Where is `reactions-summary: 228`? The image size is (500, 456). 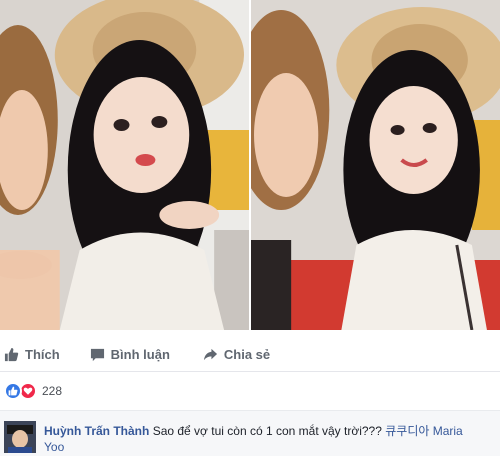
reactions-summary: 228 is located at coordinates (250, 391).